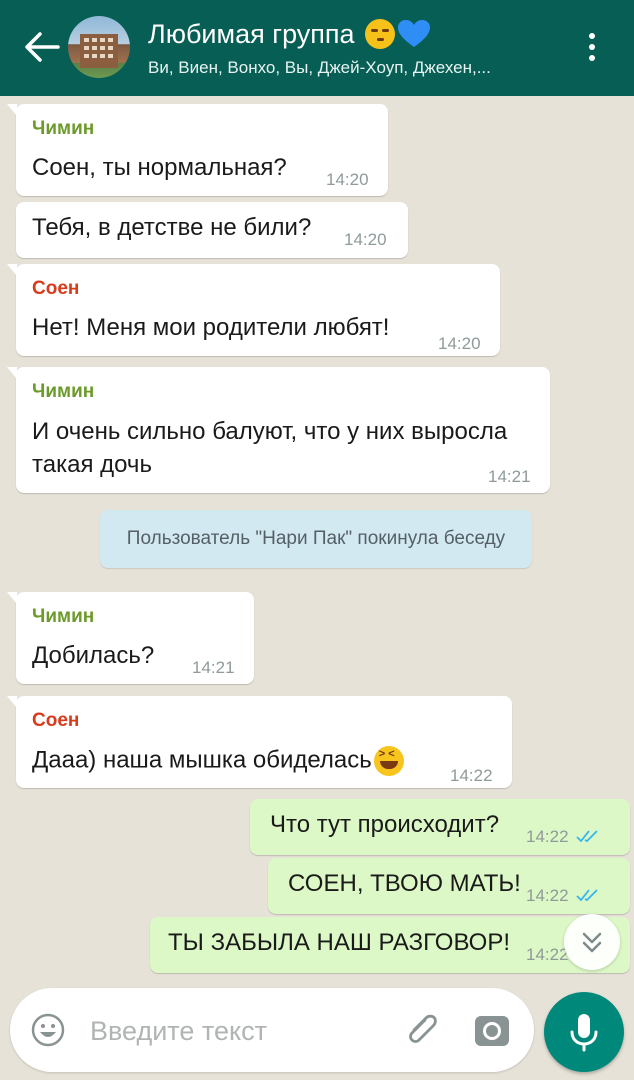  What do you see at coordinates (211, 327) in the screenshot?
I see `message-text: Нет! Меня мои родители любят!` at bounding box center [211, 327].